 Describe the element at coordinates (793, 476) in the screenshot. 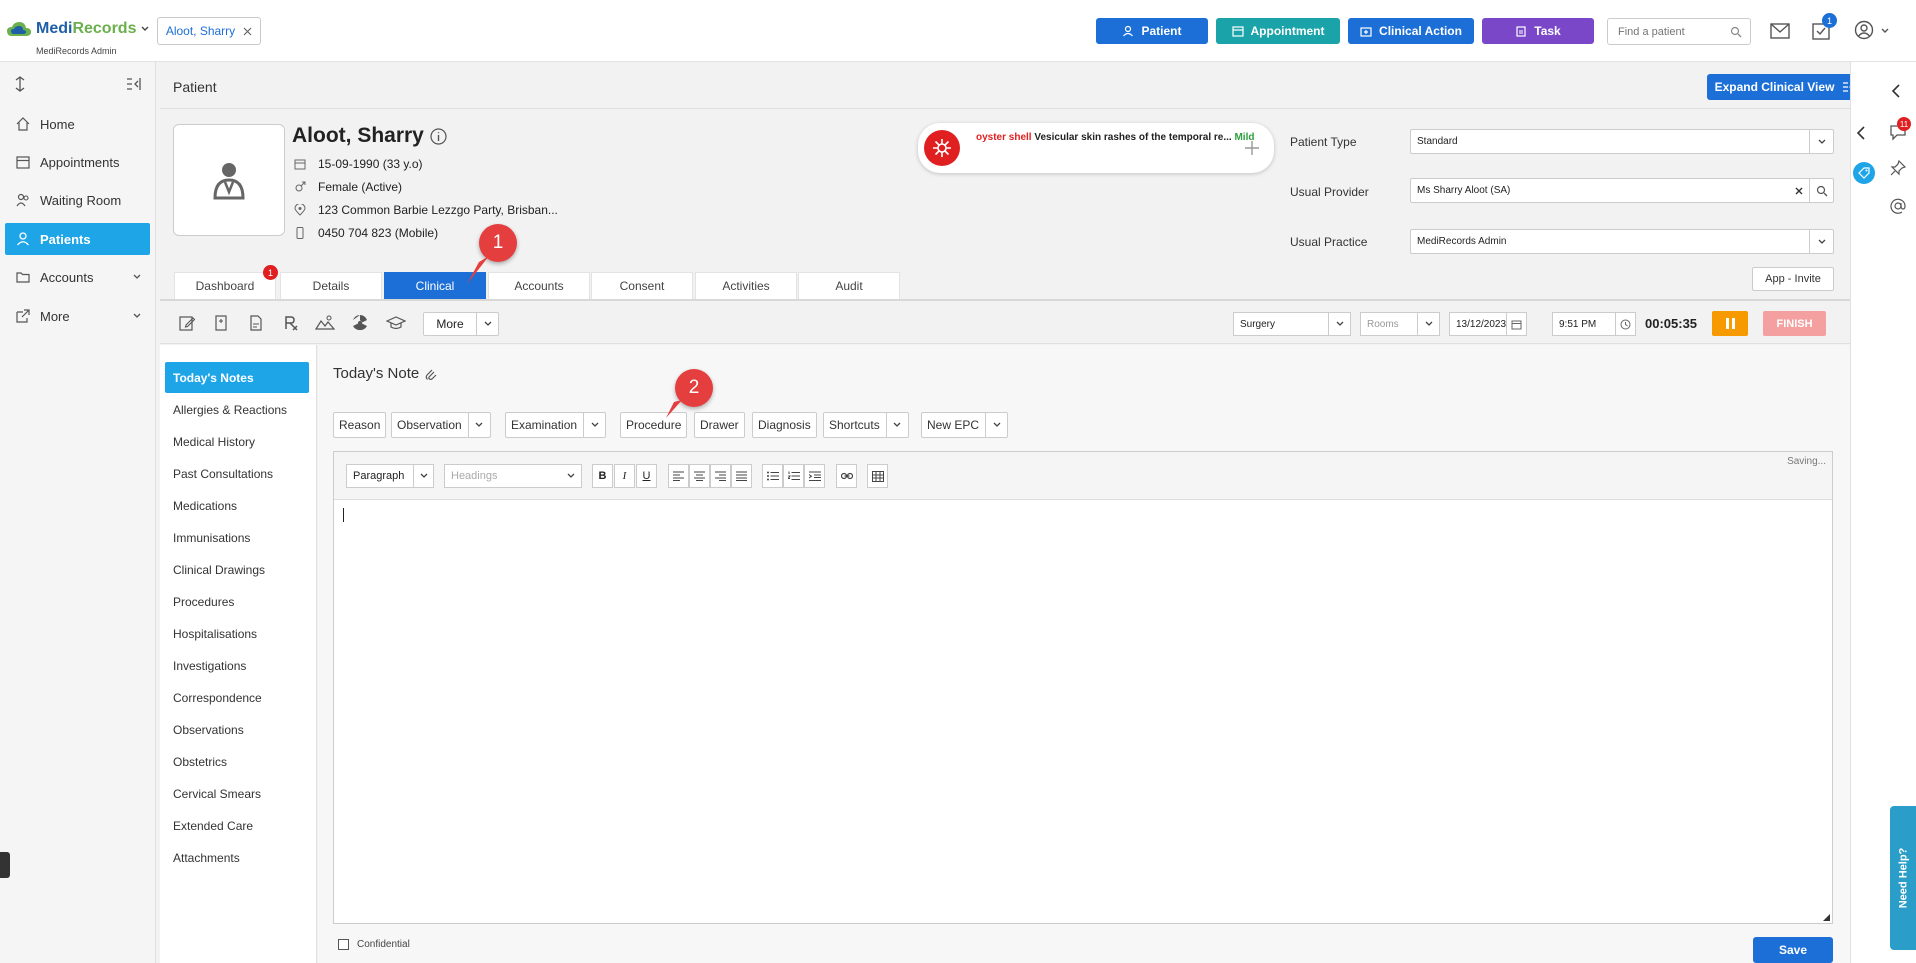

I see `numbered-list-icon` at that location.